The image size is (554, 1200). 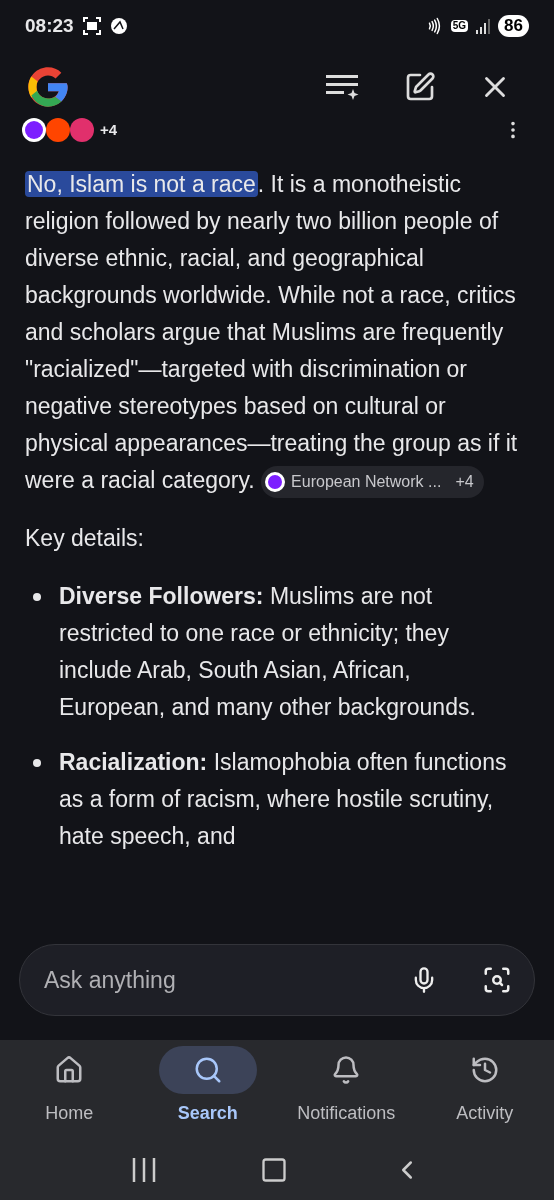 What do you see at coordinates (459, 26) in the screenshot?
I see `network-type: 5G` at bounding box center [459, 26].